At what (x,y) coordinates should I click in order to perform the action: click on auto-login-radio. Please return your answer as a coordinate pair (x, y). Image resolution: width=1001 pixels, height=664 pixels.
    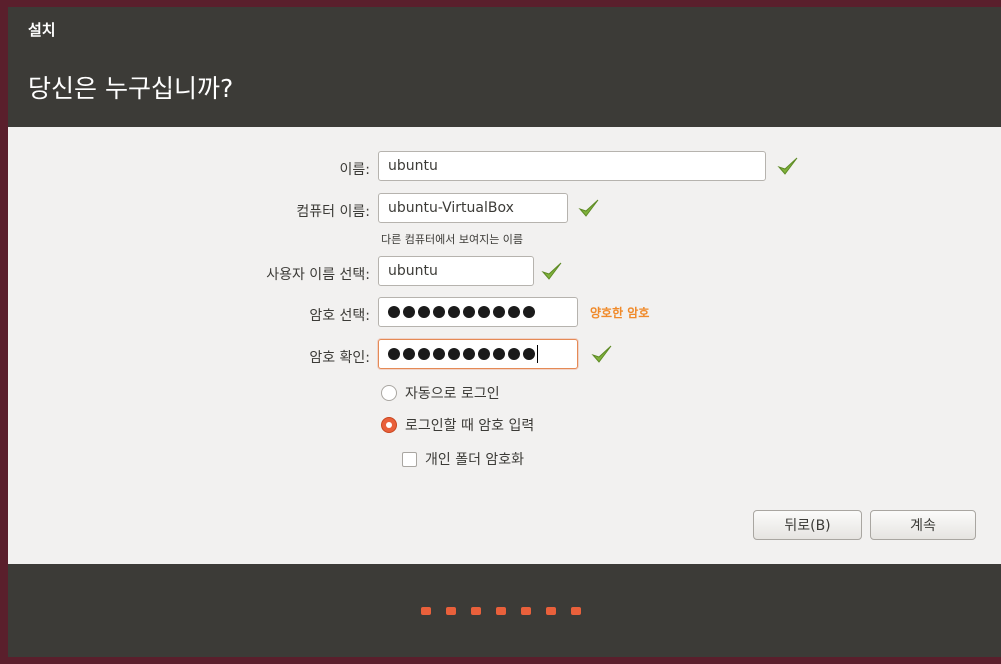
    Looking at the image, I should click on (389, 393).